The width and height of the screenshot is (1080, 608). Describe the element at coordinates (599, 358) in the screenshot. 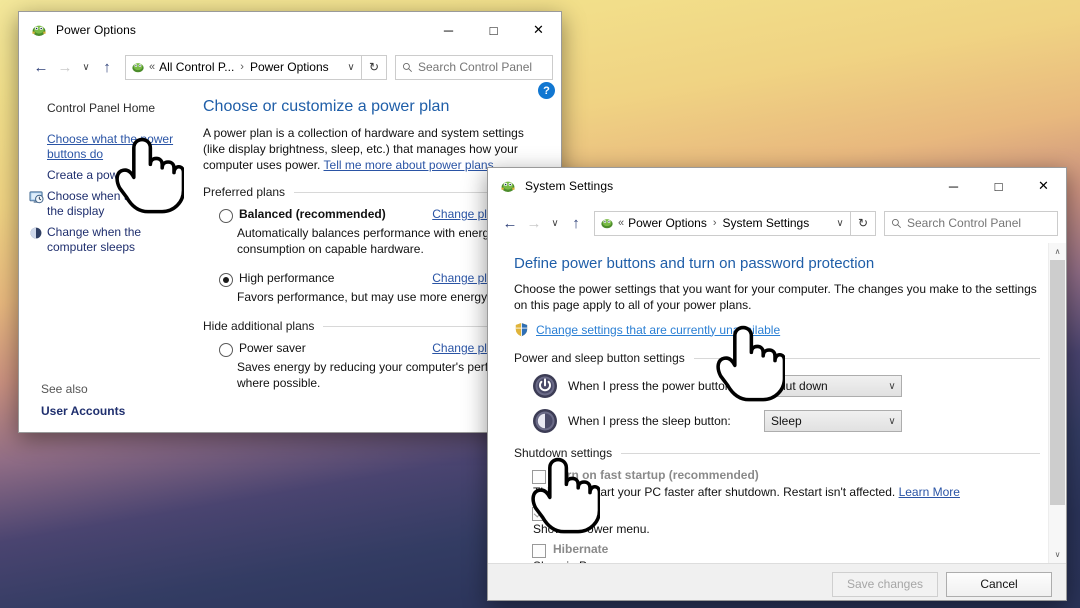

I see `power-sleep-section-label: Power and sleep button settings` at that location.